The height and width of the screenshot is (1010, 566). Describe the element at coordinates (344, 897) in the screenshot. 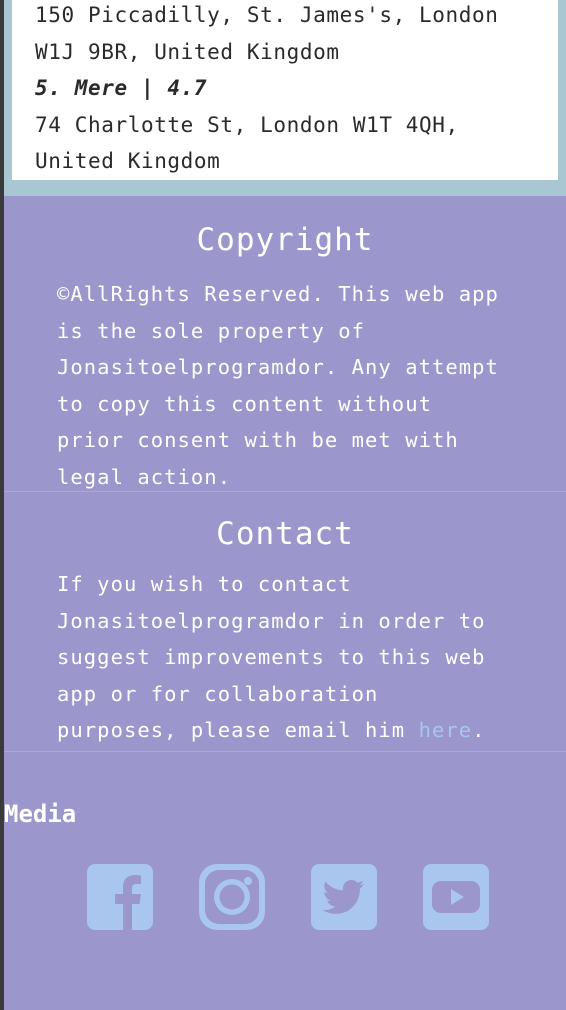

I see `twitter-icon` at that location.